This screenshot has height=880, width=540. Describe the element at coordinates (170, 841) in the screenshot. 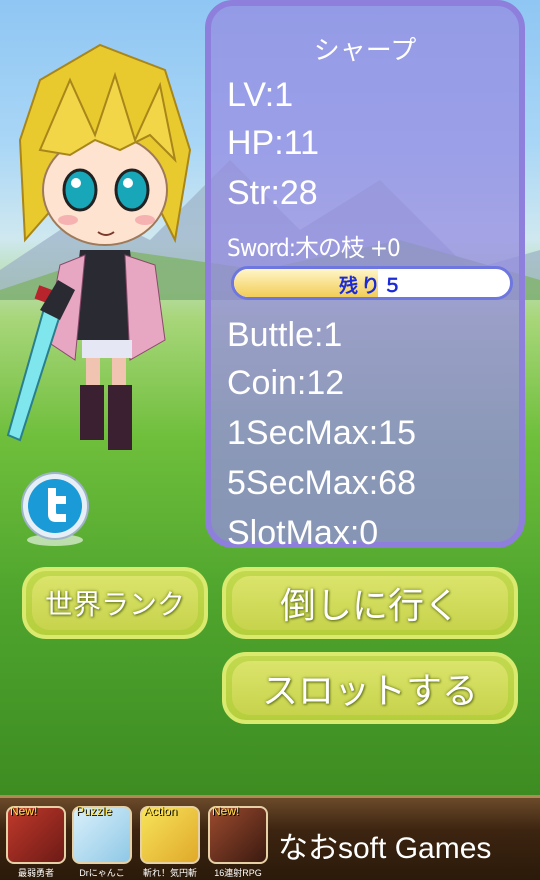

I see `ad-app-3: Action 斬れ！気円斬` at that location.